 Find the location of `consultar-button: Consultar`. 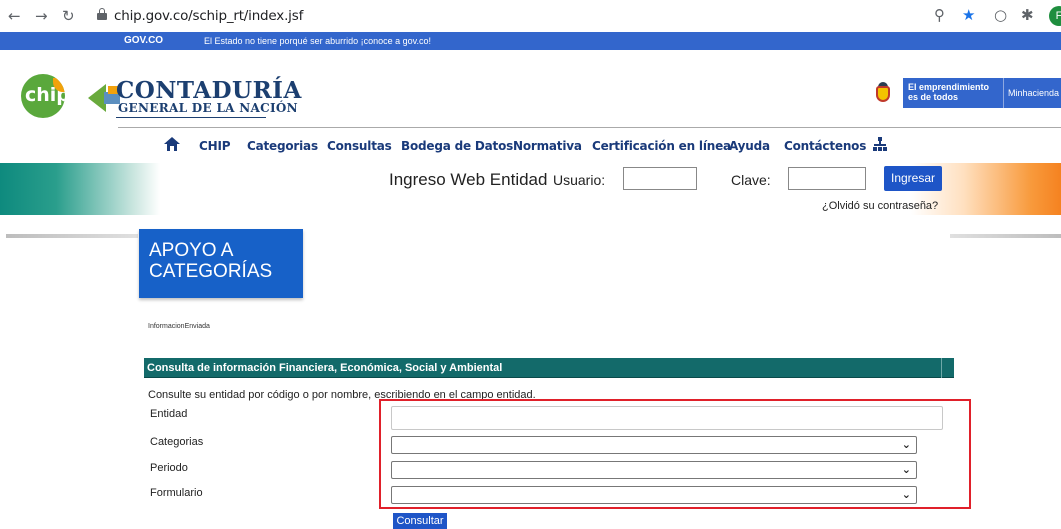

consultar-button: Consultar is located at coordinates (420, 521).